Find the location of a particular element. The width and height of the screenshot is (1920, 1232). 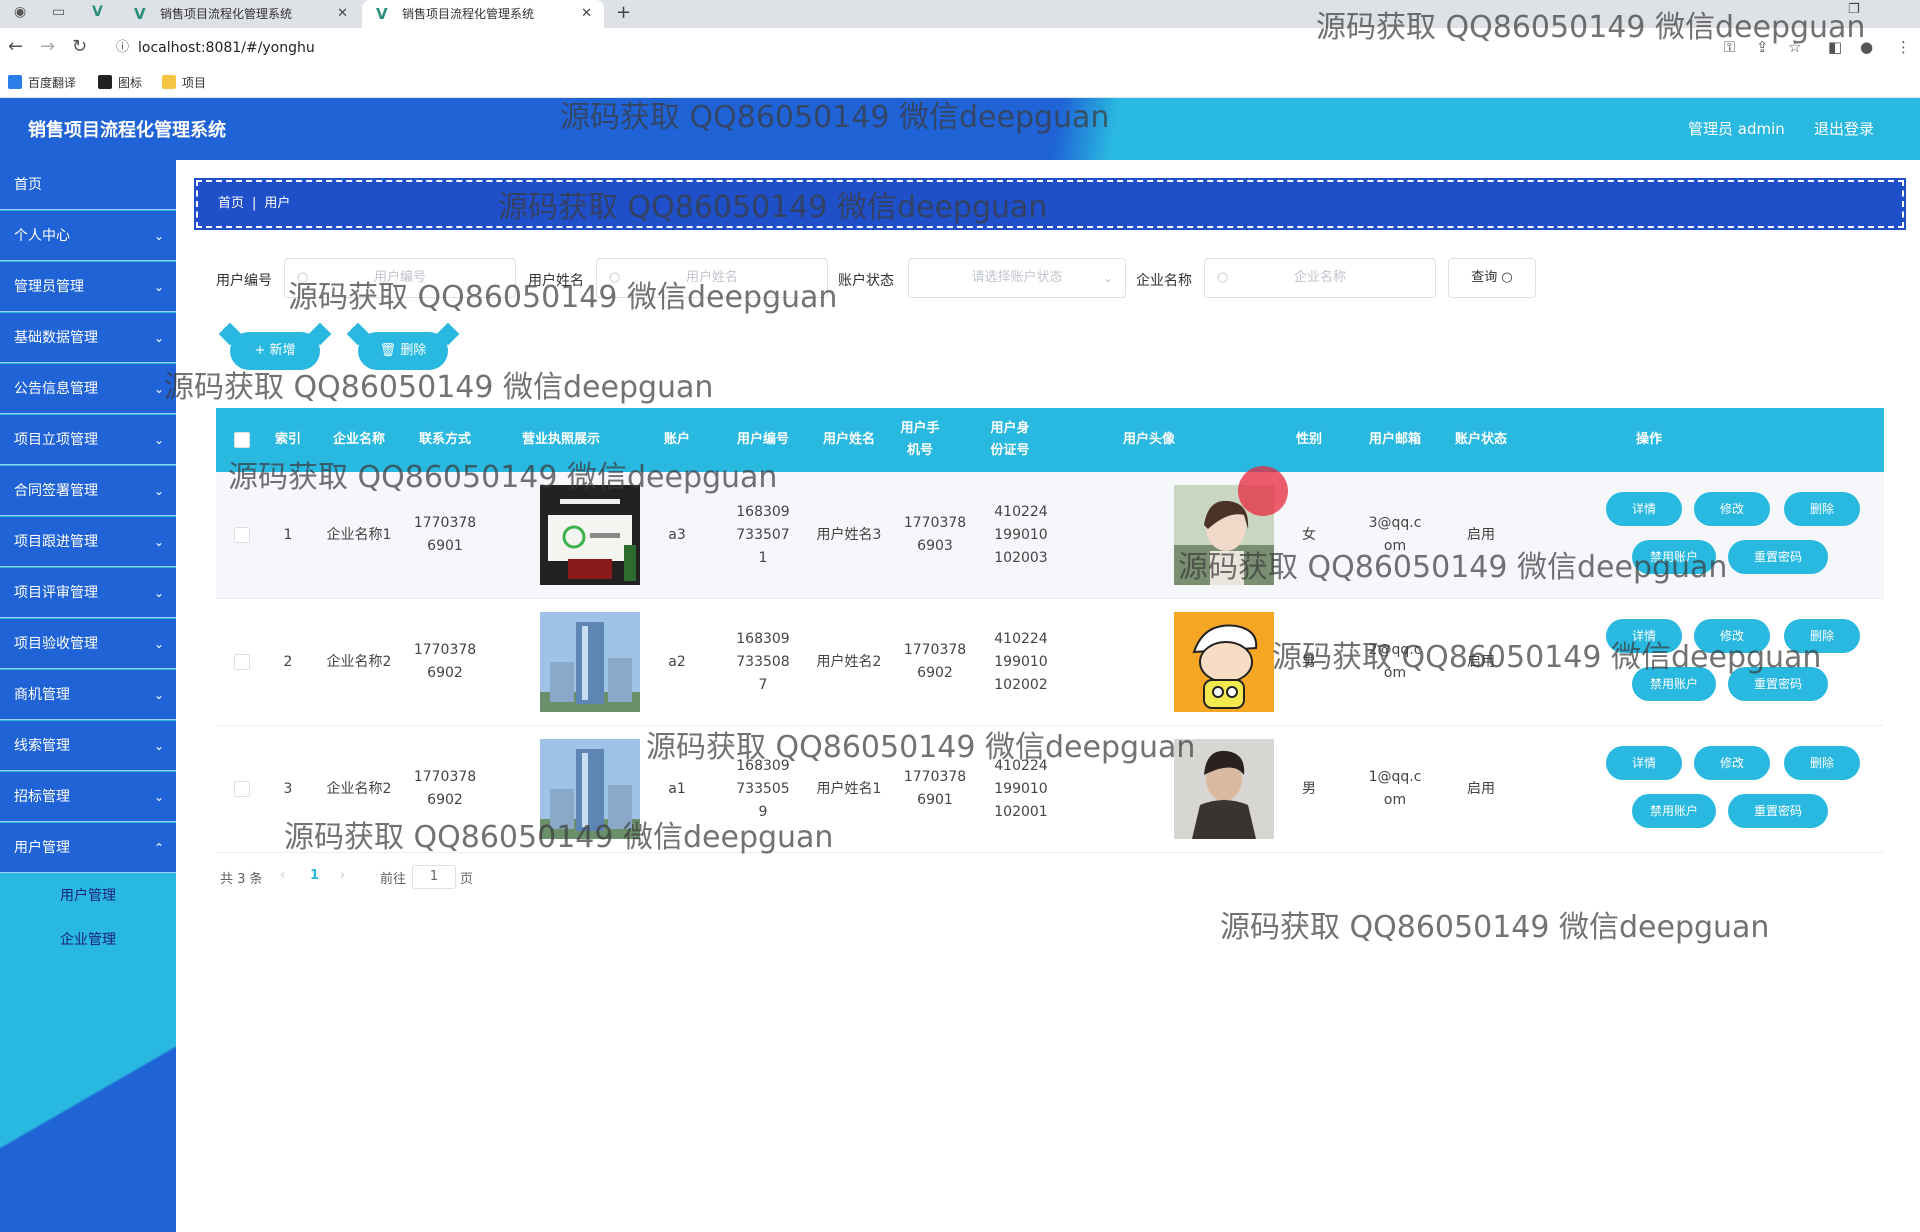

logout-link: 退出登录 is located at coordinates (1844, 128).